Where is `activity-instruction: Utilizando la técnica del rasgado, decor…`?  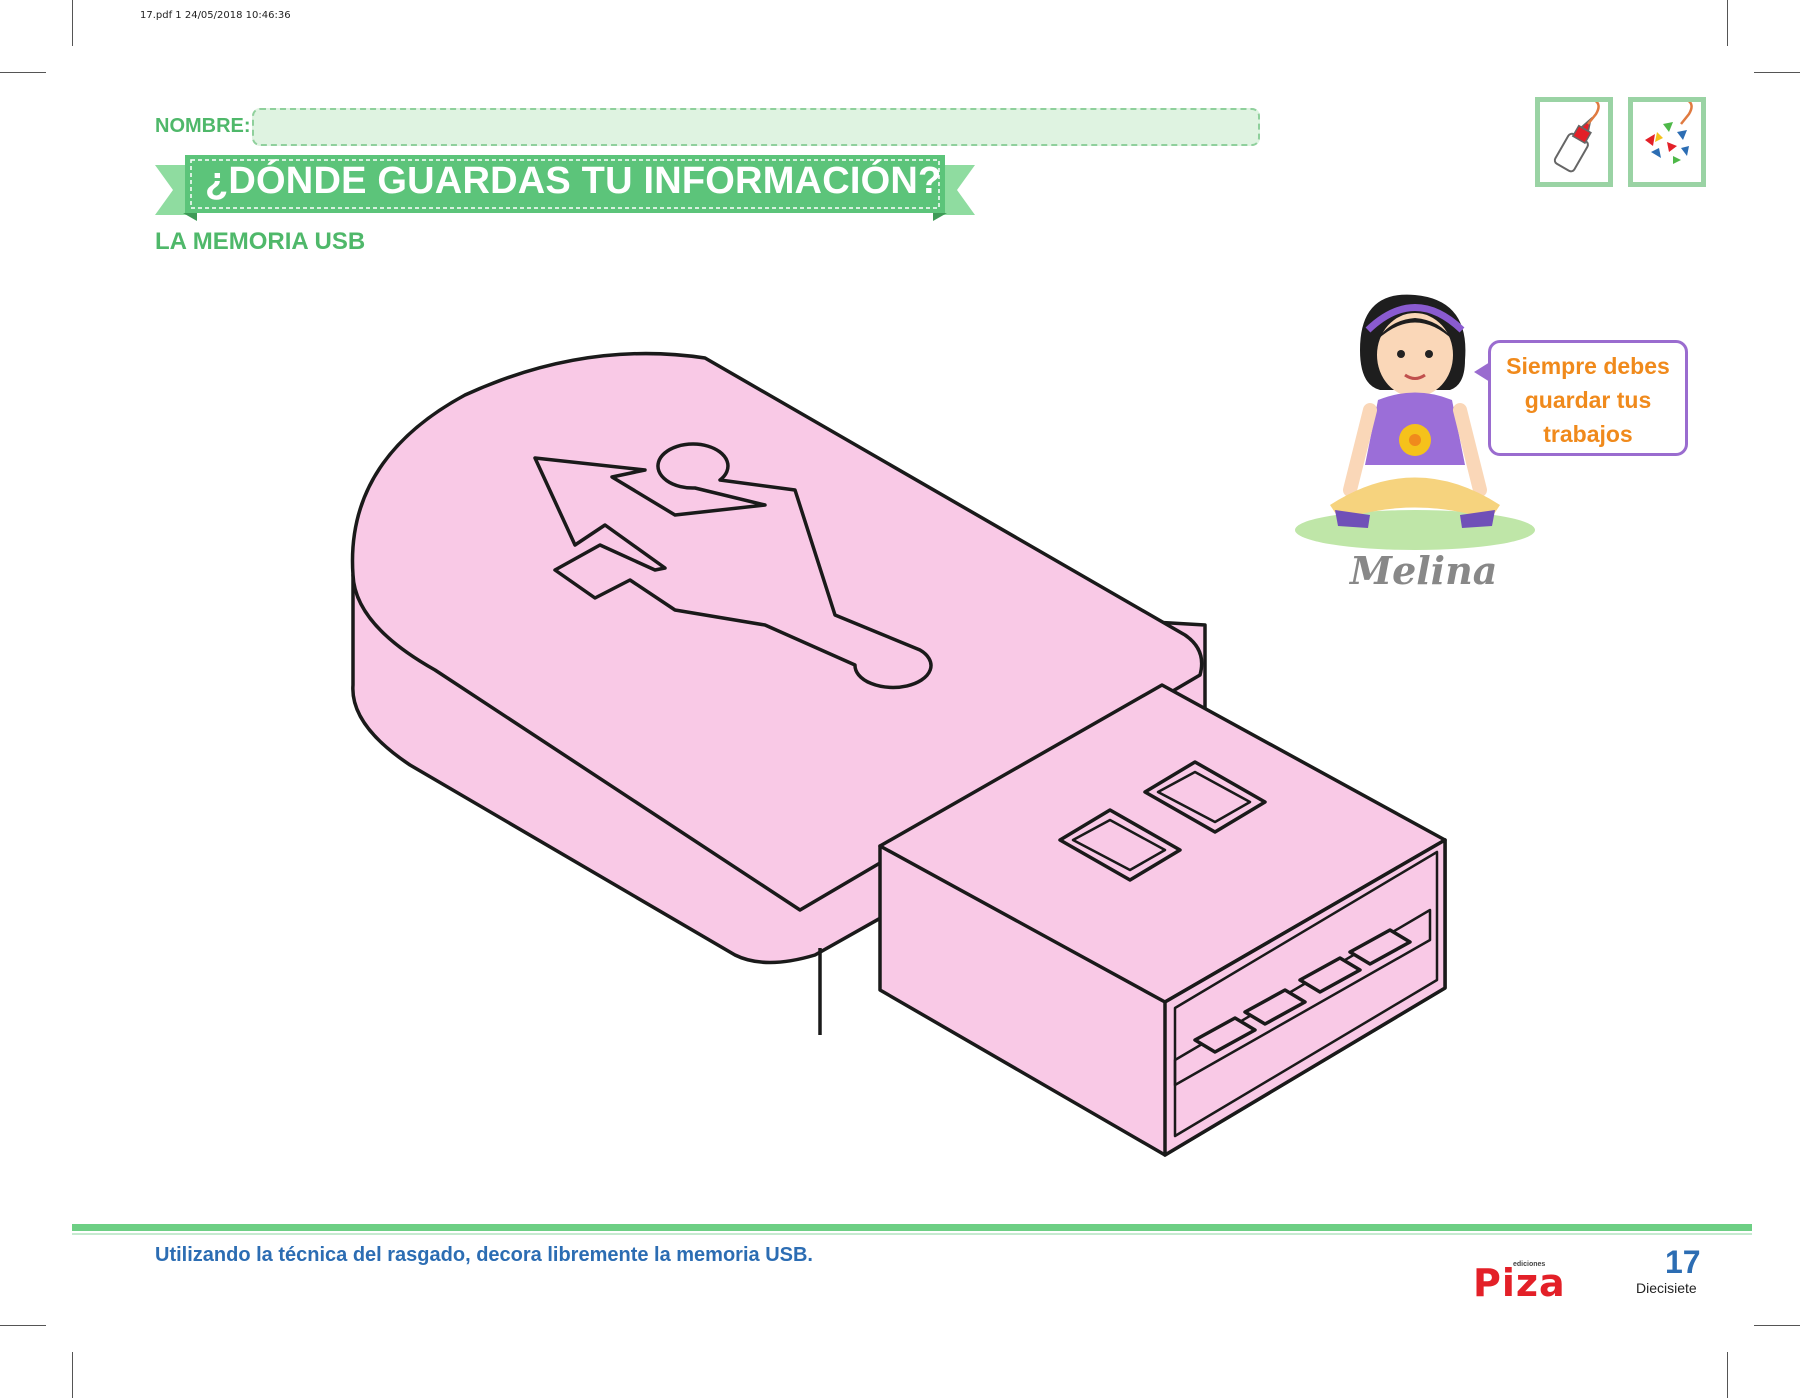 activity-instruction: Utilizando la técnica del rasgado, decor… is located at coordinates (484, 1255).